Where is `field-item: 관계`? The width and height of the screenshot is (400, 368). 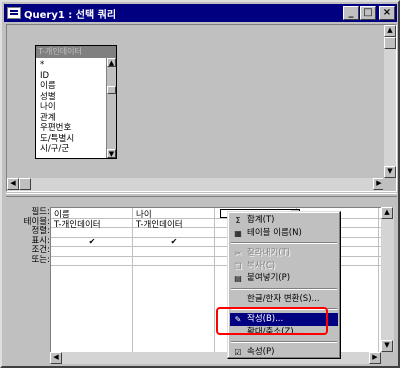 field-item: 관계 is located at coordinates (57, 118).